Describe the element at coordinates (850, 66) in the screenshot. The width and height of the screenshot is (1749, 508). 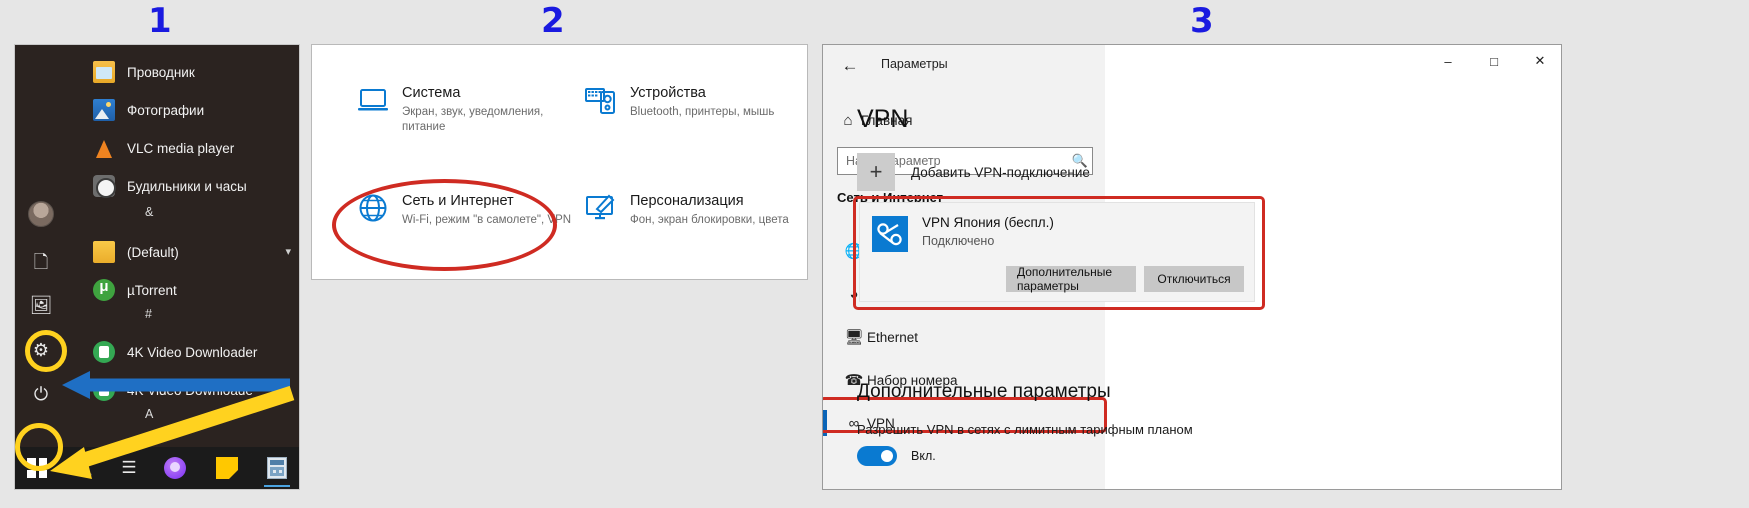
I see `back-arrow-icon: ←` at that location.